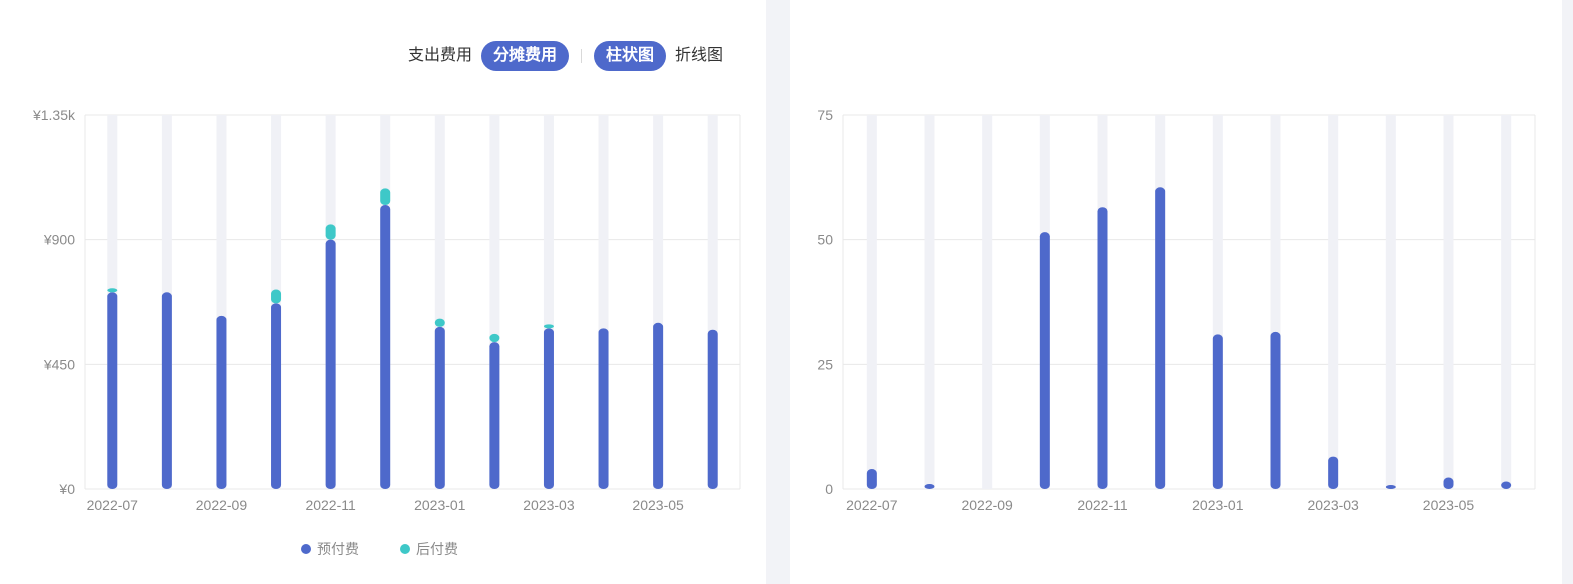 The width and height of the screenshot is (1573, 584). What do you see at coordinates (59, 240) in the screenshot?
I see `y-tick-label: ¥900` at bounding box center [59, 240].